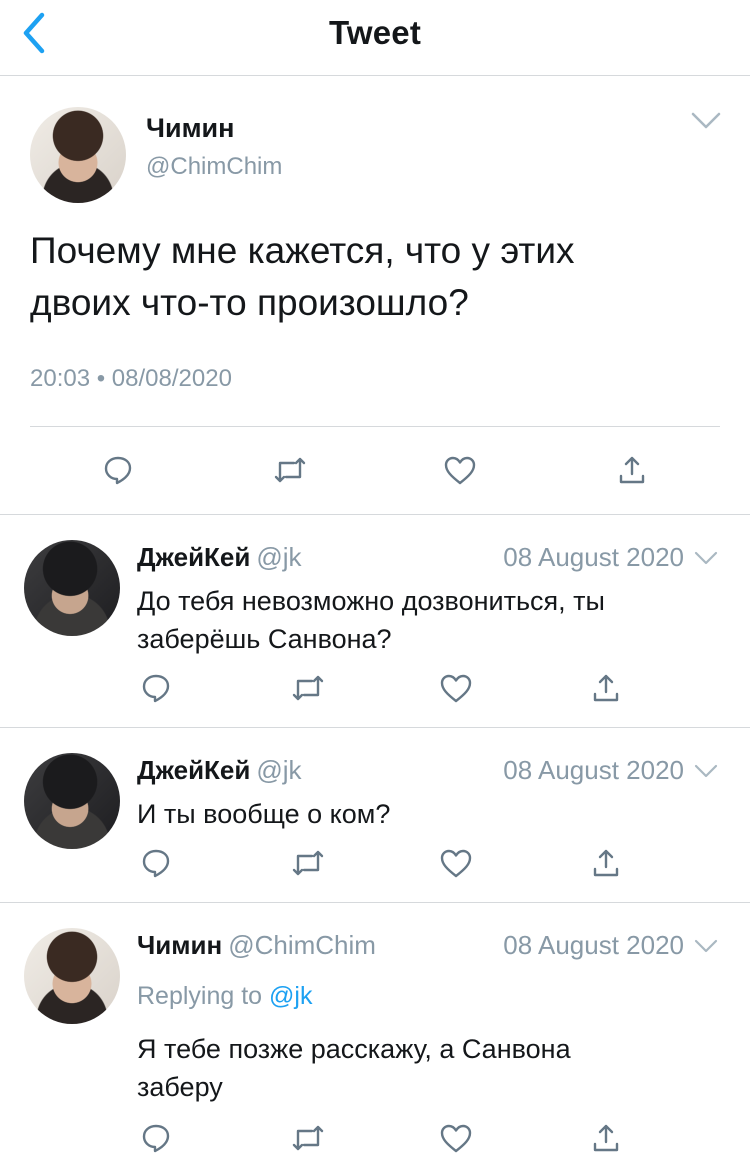 This screenshot has width=750, height=1172. I want to click on tweet-text-line: заберу, so click(180, 1087).